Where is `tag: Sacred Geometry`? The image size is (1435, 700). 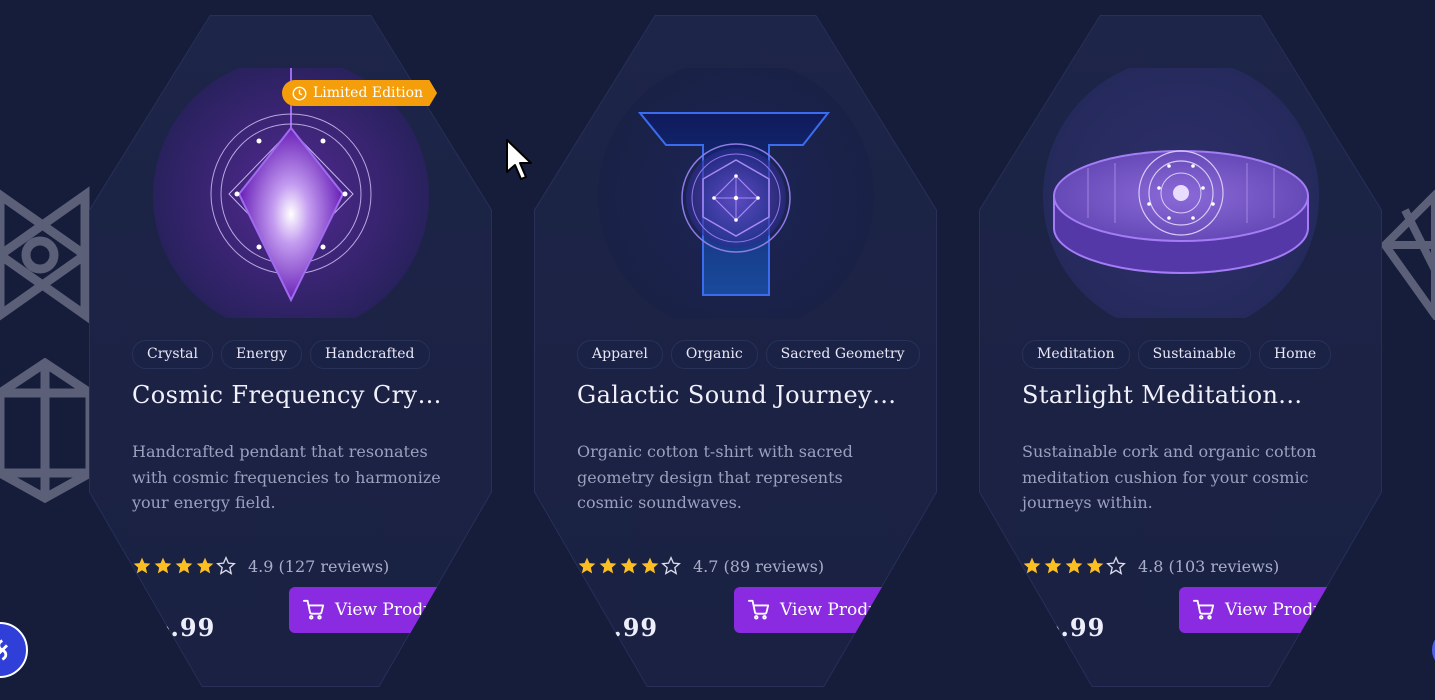 tag: Sacred Geometry is located at coordinates (842, 354).